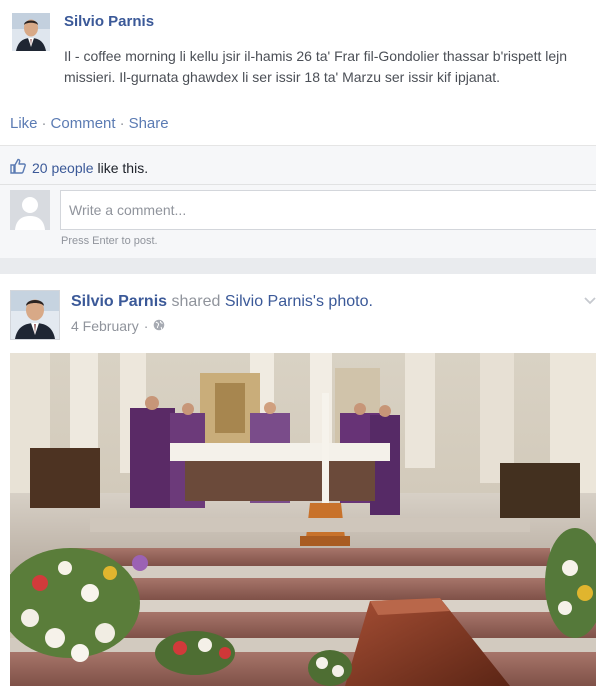 The width and height of the screenshot is (596, 686). What do you see at coordinates (105, 326) in the screenshot?
I see `post-date: 4 February` at bounding box center [105, 326].